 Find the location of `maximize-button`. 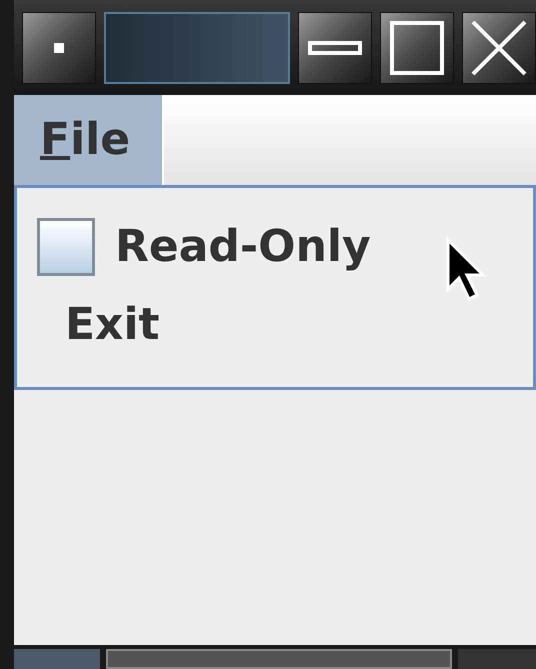

maximize-button is located at coordinates (417, 48).